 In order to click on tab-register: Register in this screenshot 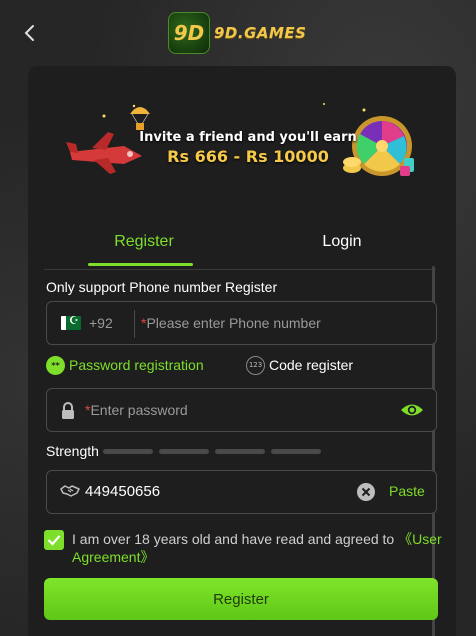, I will do `click(144, 242)`.